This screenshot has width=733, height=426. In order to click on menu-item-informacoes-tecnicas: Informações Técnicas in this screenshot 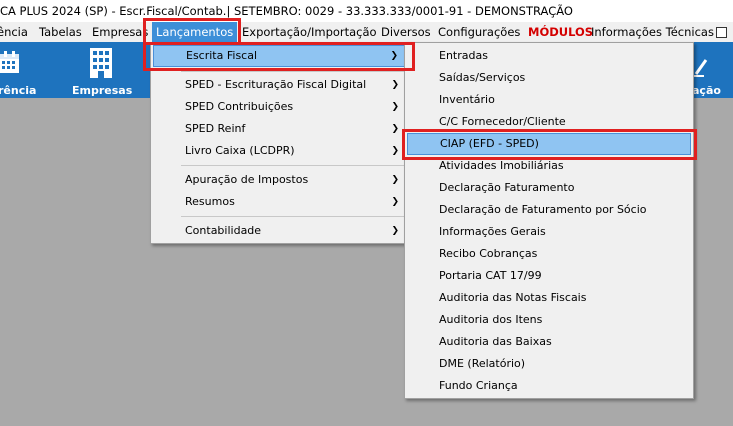, I will do `click(652, 32)`.